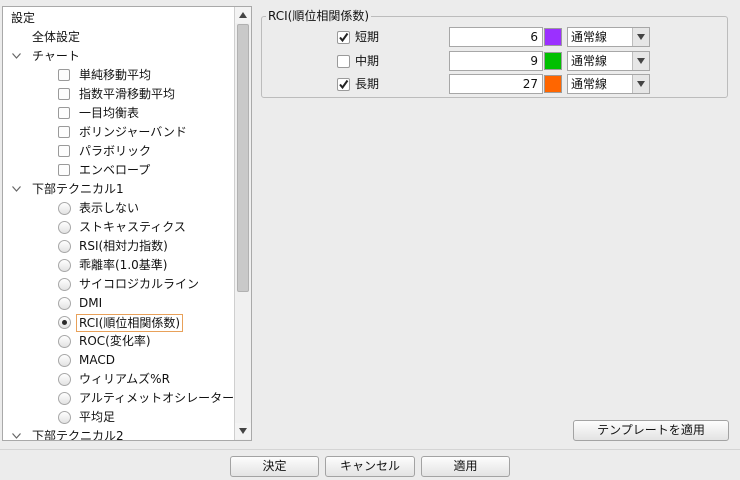 This screenshot has height=480, width=740. Describe the element at coordinates (115, 75) in the screenshot. I see `tree-item-label: 単純移動平均` at that location.